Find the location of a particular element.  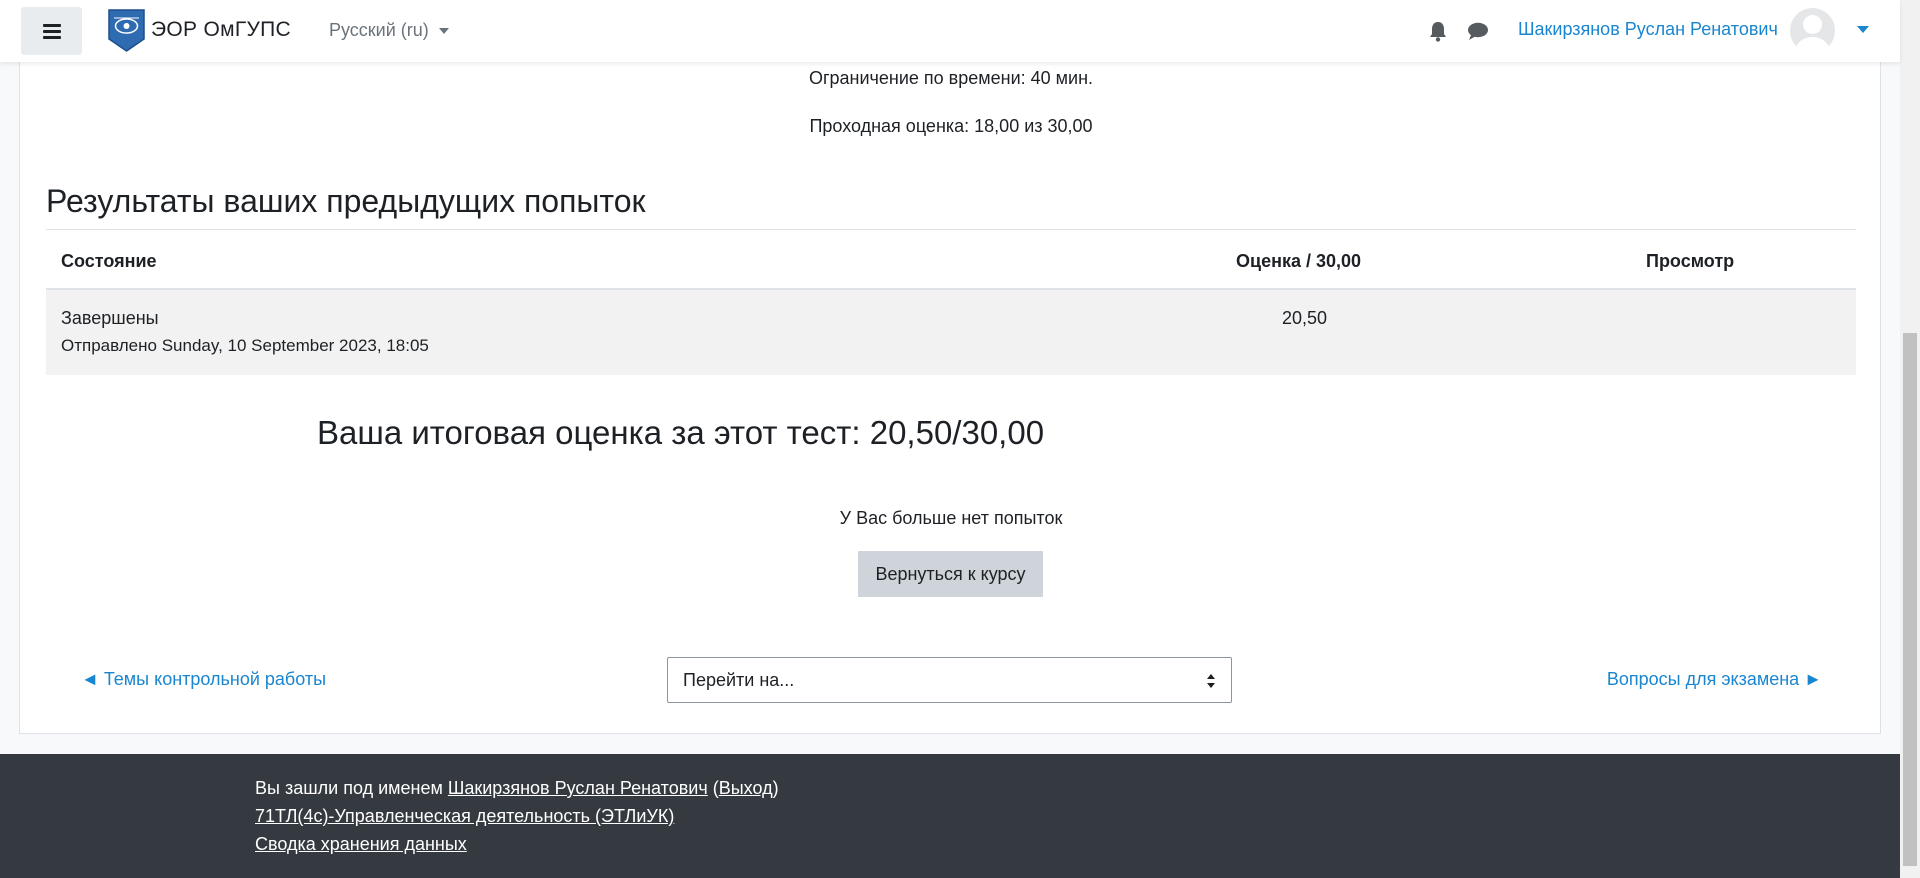

language-menu: Русский (ru) is located at coordinates (389, 30).